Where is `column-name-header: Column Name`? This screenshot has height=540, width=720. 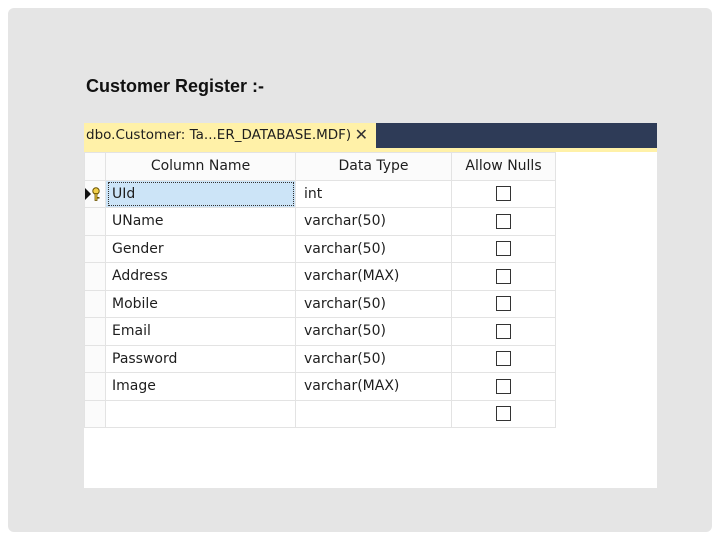 column-name-header: Column Name is located at coordinates (200, 166).